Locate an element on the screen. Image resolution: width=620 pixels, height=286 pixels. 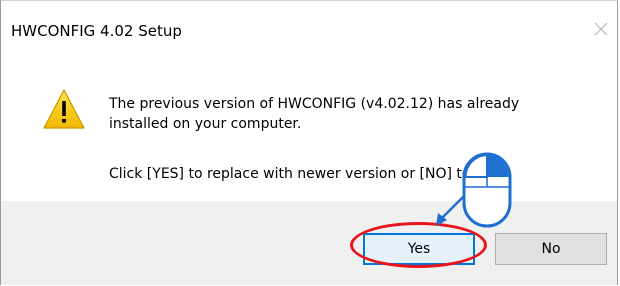
close-button is located at coordinates (601, 29).